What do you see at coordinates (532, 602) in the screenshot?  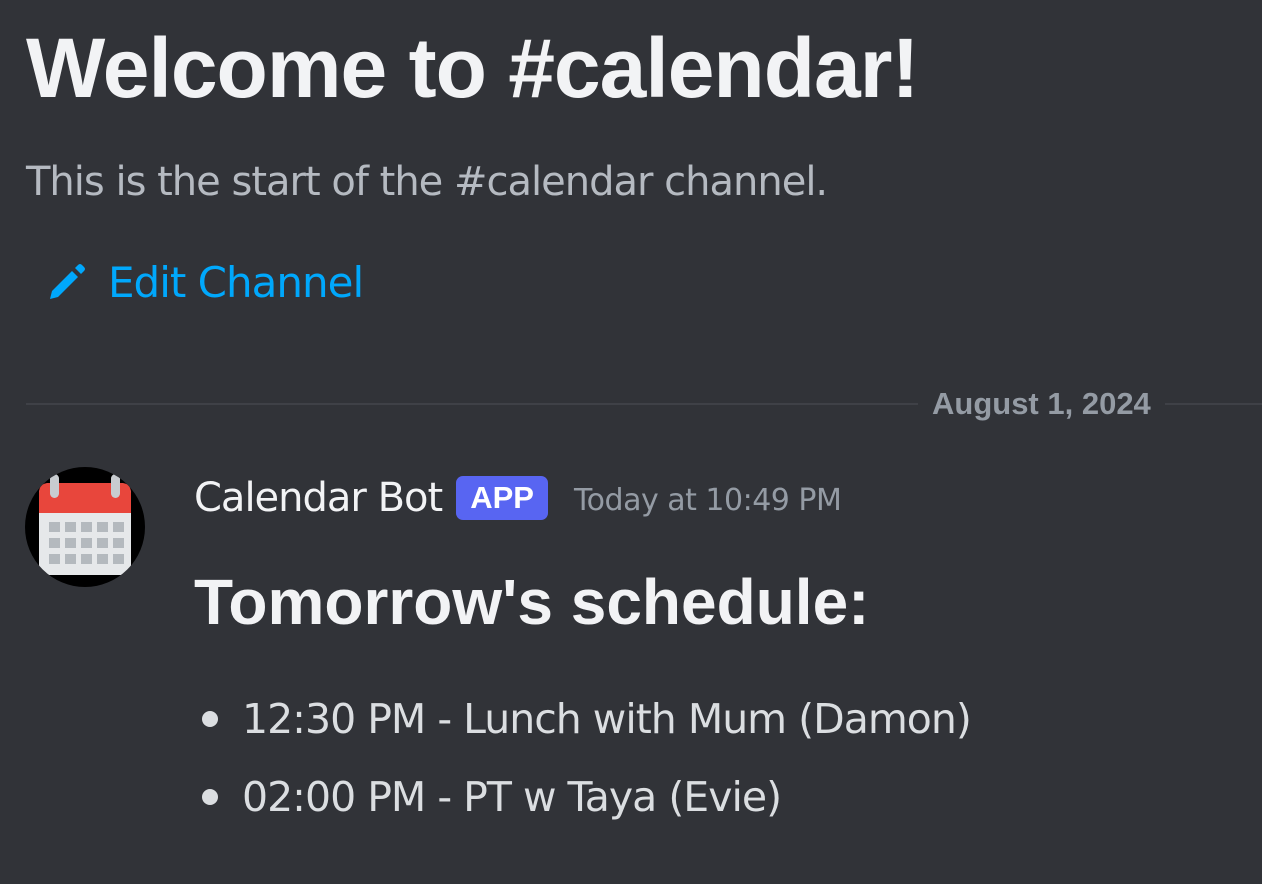 I see `schedule-heading: Tomorrow's schedule:` at bounding box center [532, 602].